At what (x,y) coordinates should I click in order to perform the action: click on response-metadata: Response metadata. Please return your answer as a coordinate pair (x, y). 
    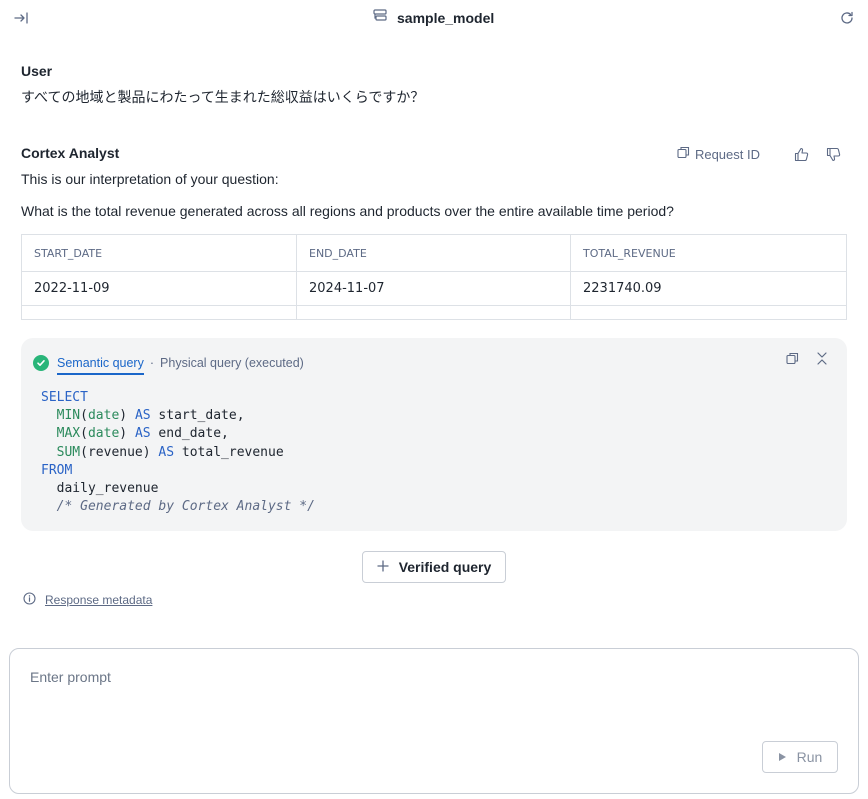
    Looking at the image, I should click on (87, 600).